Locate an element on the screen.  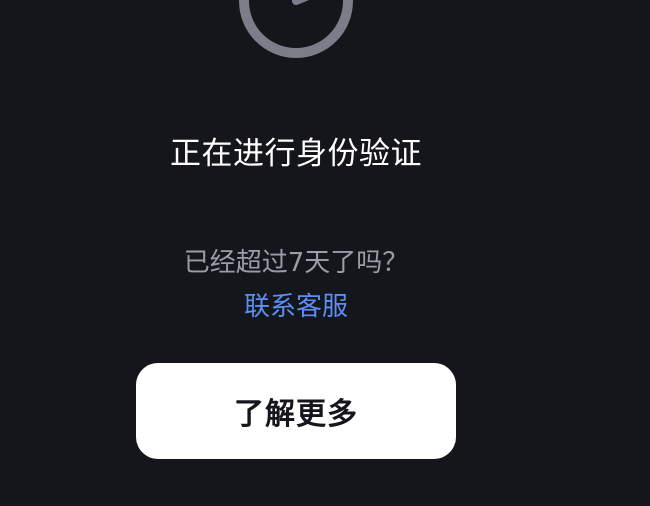
learn-more-button: 了解更多 is located at coordinates (296, 411).